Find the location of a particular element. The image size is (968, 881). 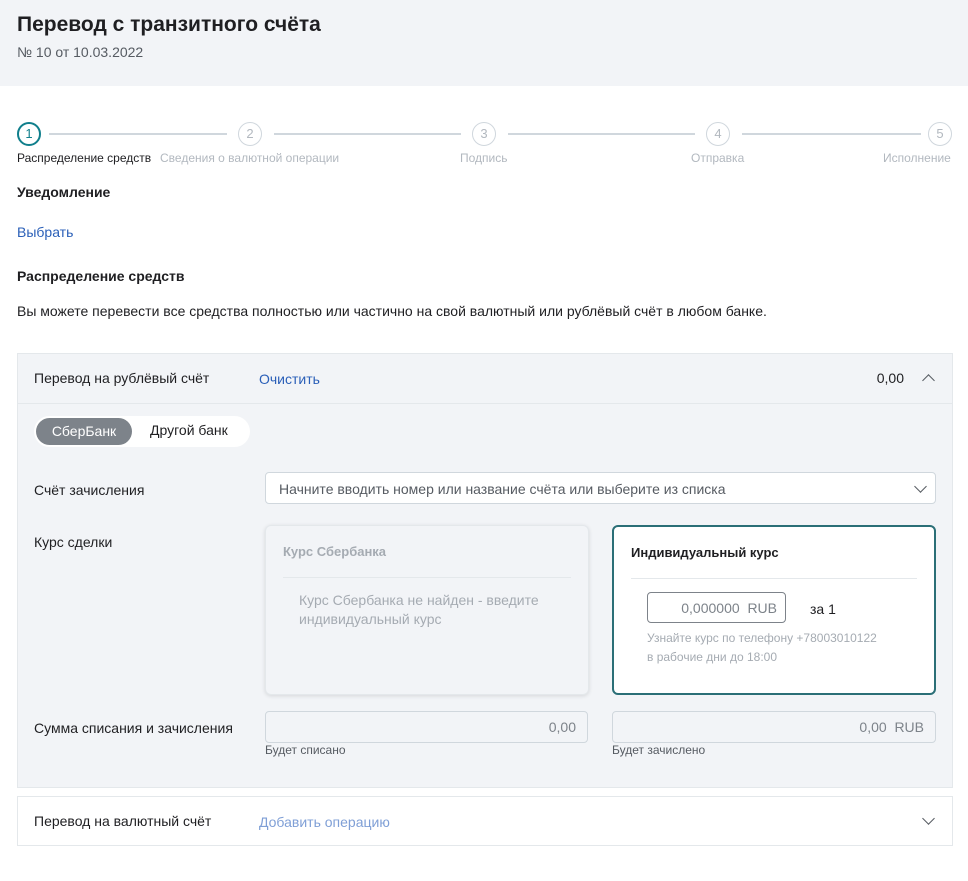

clear-link: Очистить is located at coordinates (289, 379).